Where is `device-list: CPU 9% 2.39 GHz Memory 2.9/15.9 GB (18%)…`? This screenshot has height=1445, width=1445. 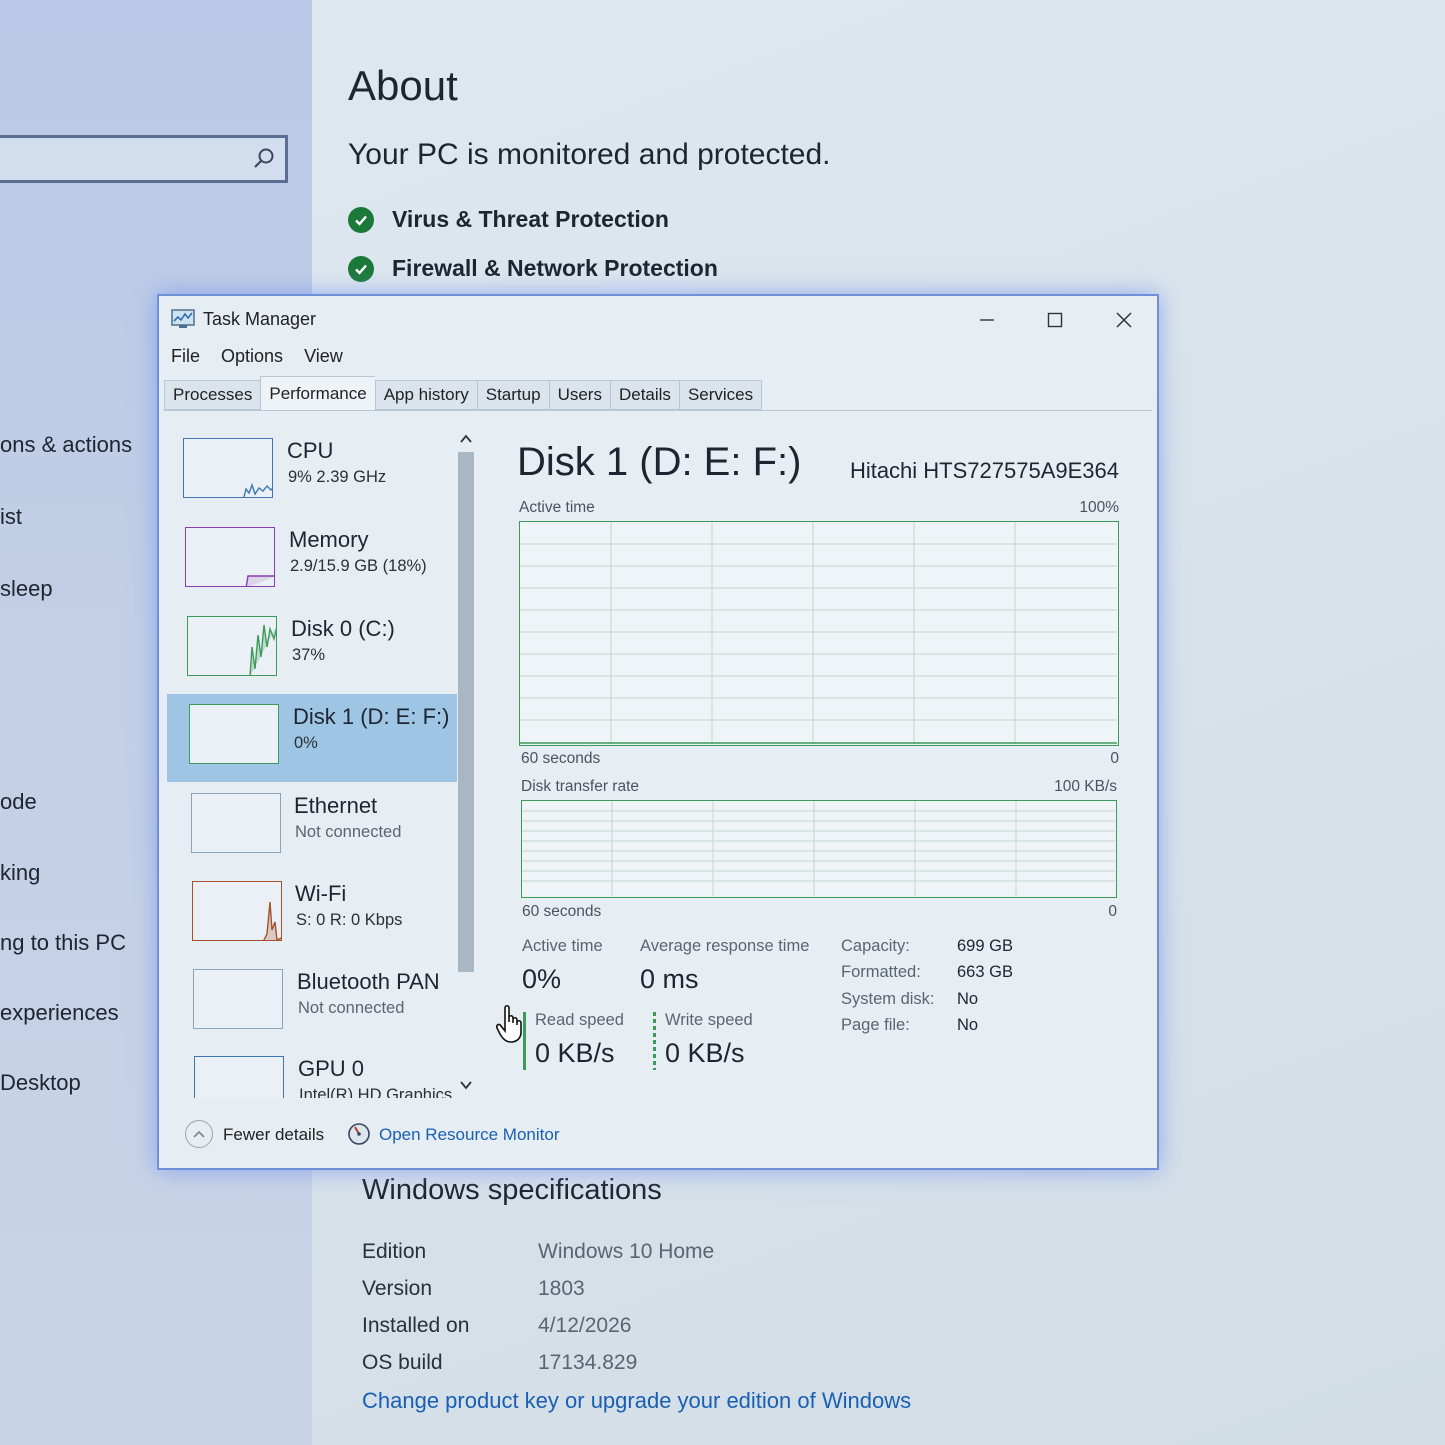
device-list: CPU 9% 2.39 GHz Memory 2.9/15.9 GB (18%)… is located at coordinates (312, 763).